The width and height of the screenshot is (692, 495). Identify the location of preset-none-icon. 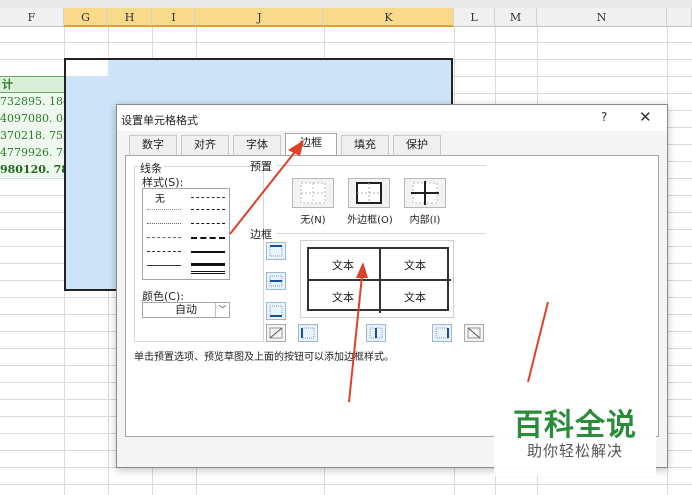
(313, 193).